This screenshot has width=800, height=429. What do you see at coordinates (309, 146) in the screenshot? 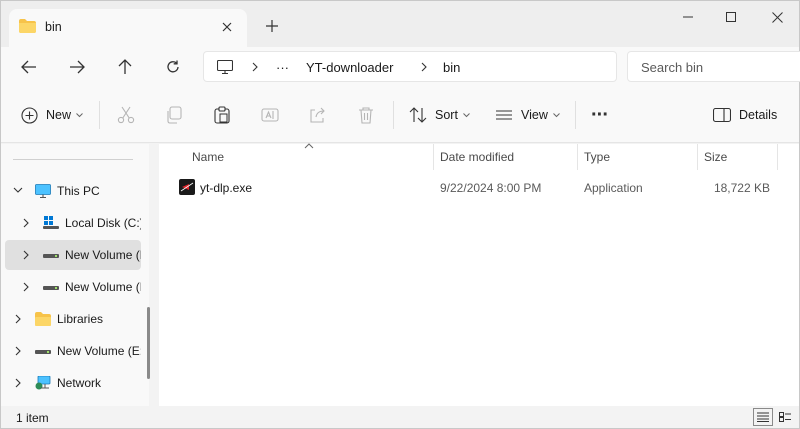
I see `sort-ascending-icon` at bounding box center [309, 146].